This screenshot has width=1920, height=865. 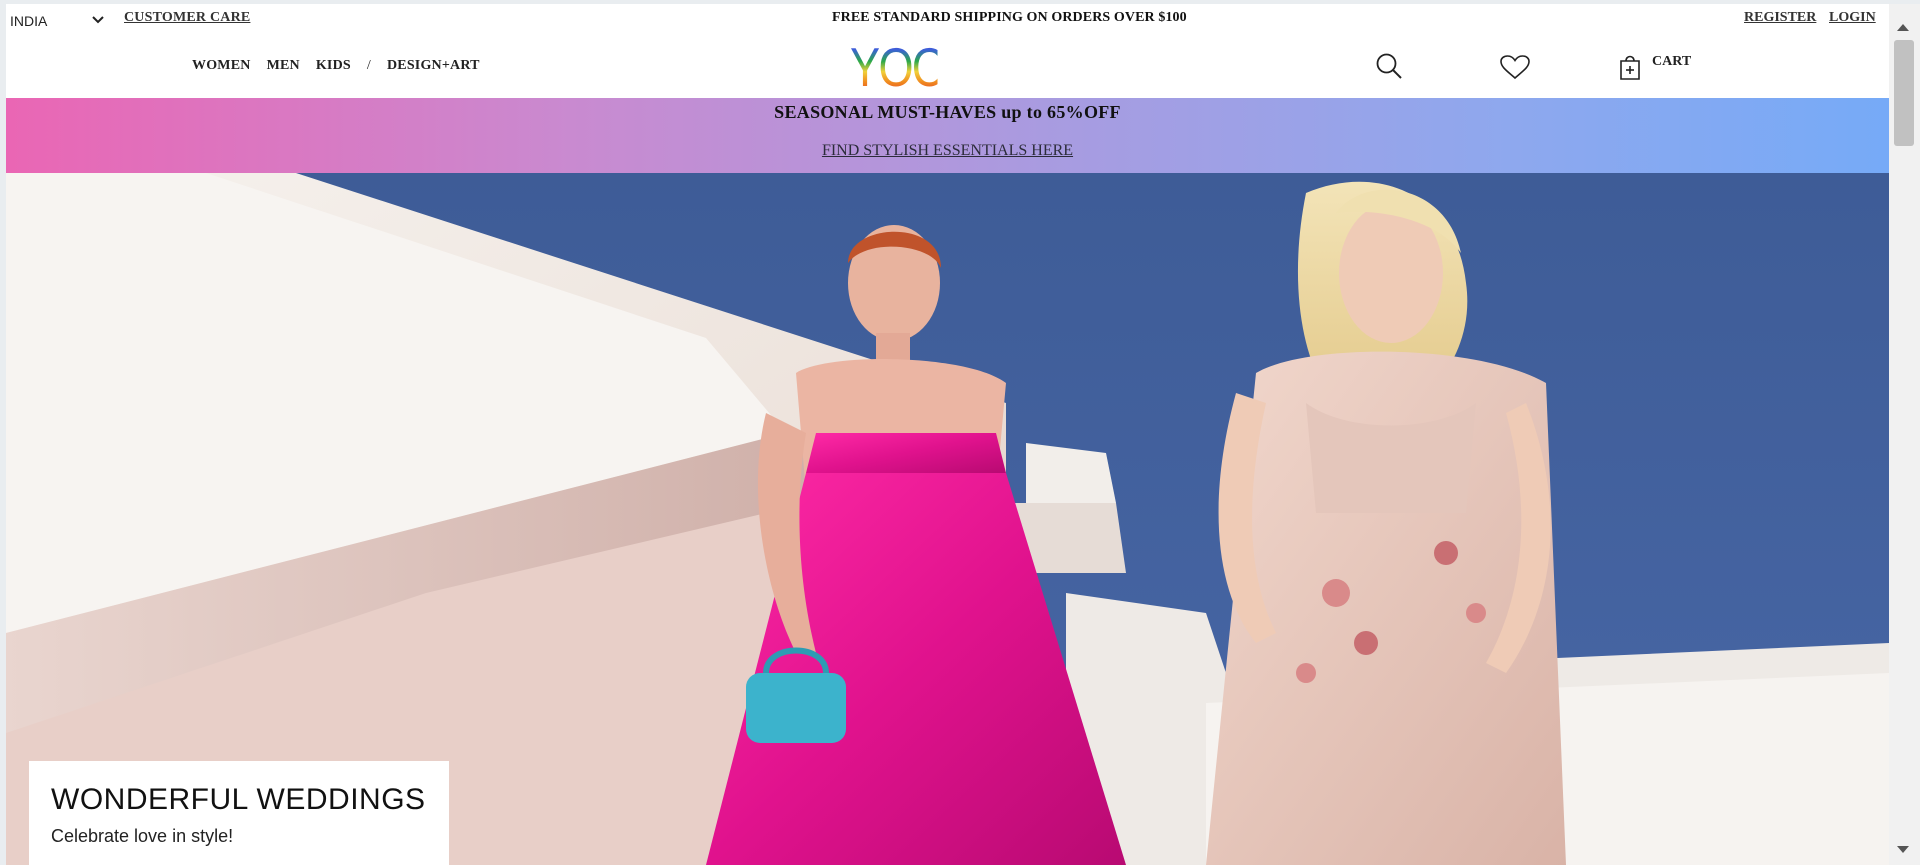 What do you see at coordinates (1780, 18) in the screenshot?
I see `register-link: REGISTER` at bounding box center [1780, 18].